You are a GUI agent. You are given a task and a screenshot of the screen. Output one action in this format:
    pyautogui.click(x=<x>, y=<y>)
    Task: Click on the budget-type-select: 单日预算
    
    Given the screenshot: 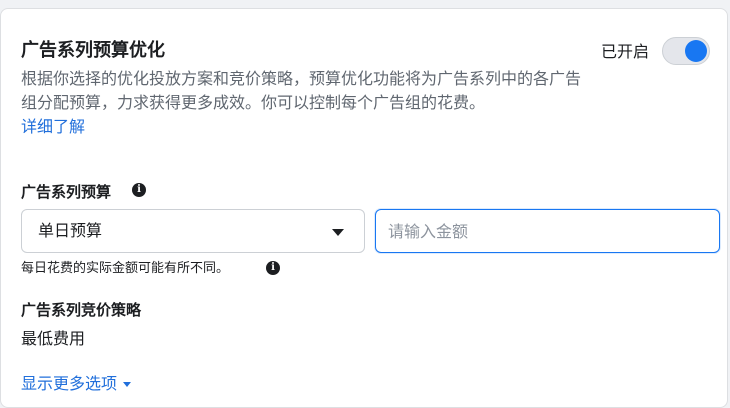 What is the action you would take?
    pyautogui.click(x=193, y=231)
    